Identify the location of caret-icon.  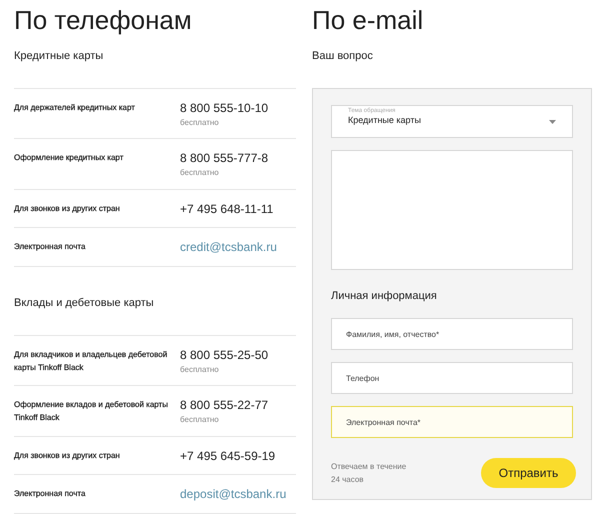
(552, 122).